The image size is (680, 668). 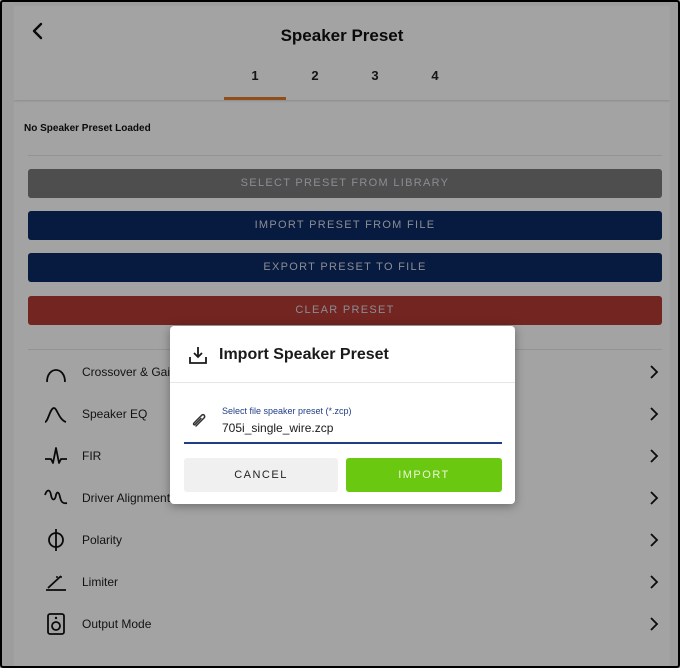 What do you see at coordinates (261, 475) in the screenshot?
I see `cancel-button: CANCEL` at bounding box center [261, 475].